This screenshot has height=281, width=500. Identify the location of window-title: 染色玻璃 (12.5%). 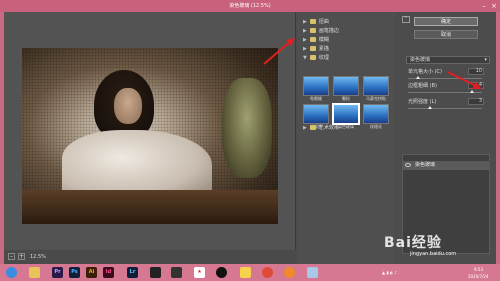
(250, 6).